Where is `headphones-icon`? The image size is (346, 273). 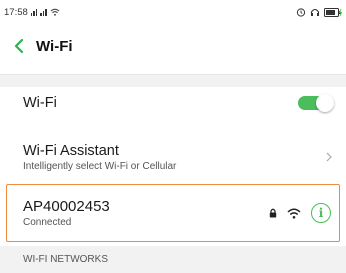 headphones-icon is located at coordinates (315, 12).